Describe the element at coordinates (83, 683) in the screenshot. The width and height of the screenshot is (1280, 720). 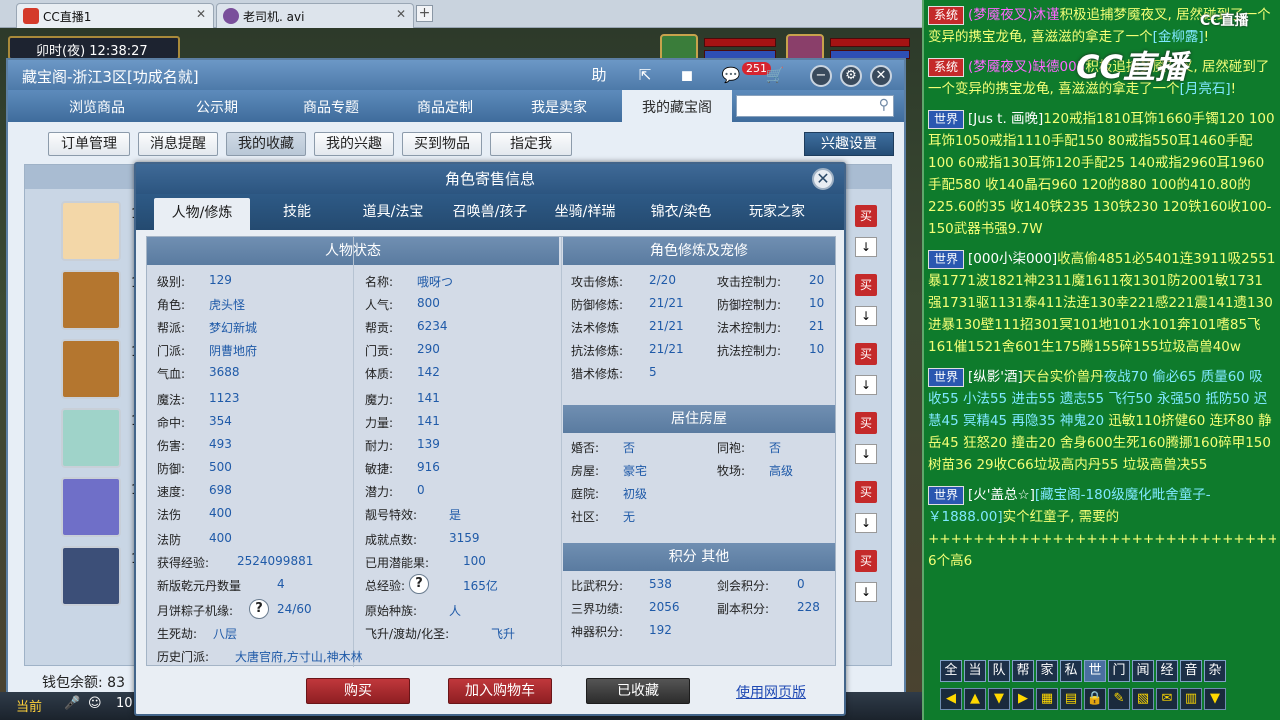
I see `wallet-balance: 钱包余额: 83` at that location.